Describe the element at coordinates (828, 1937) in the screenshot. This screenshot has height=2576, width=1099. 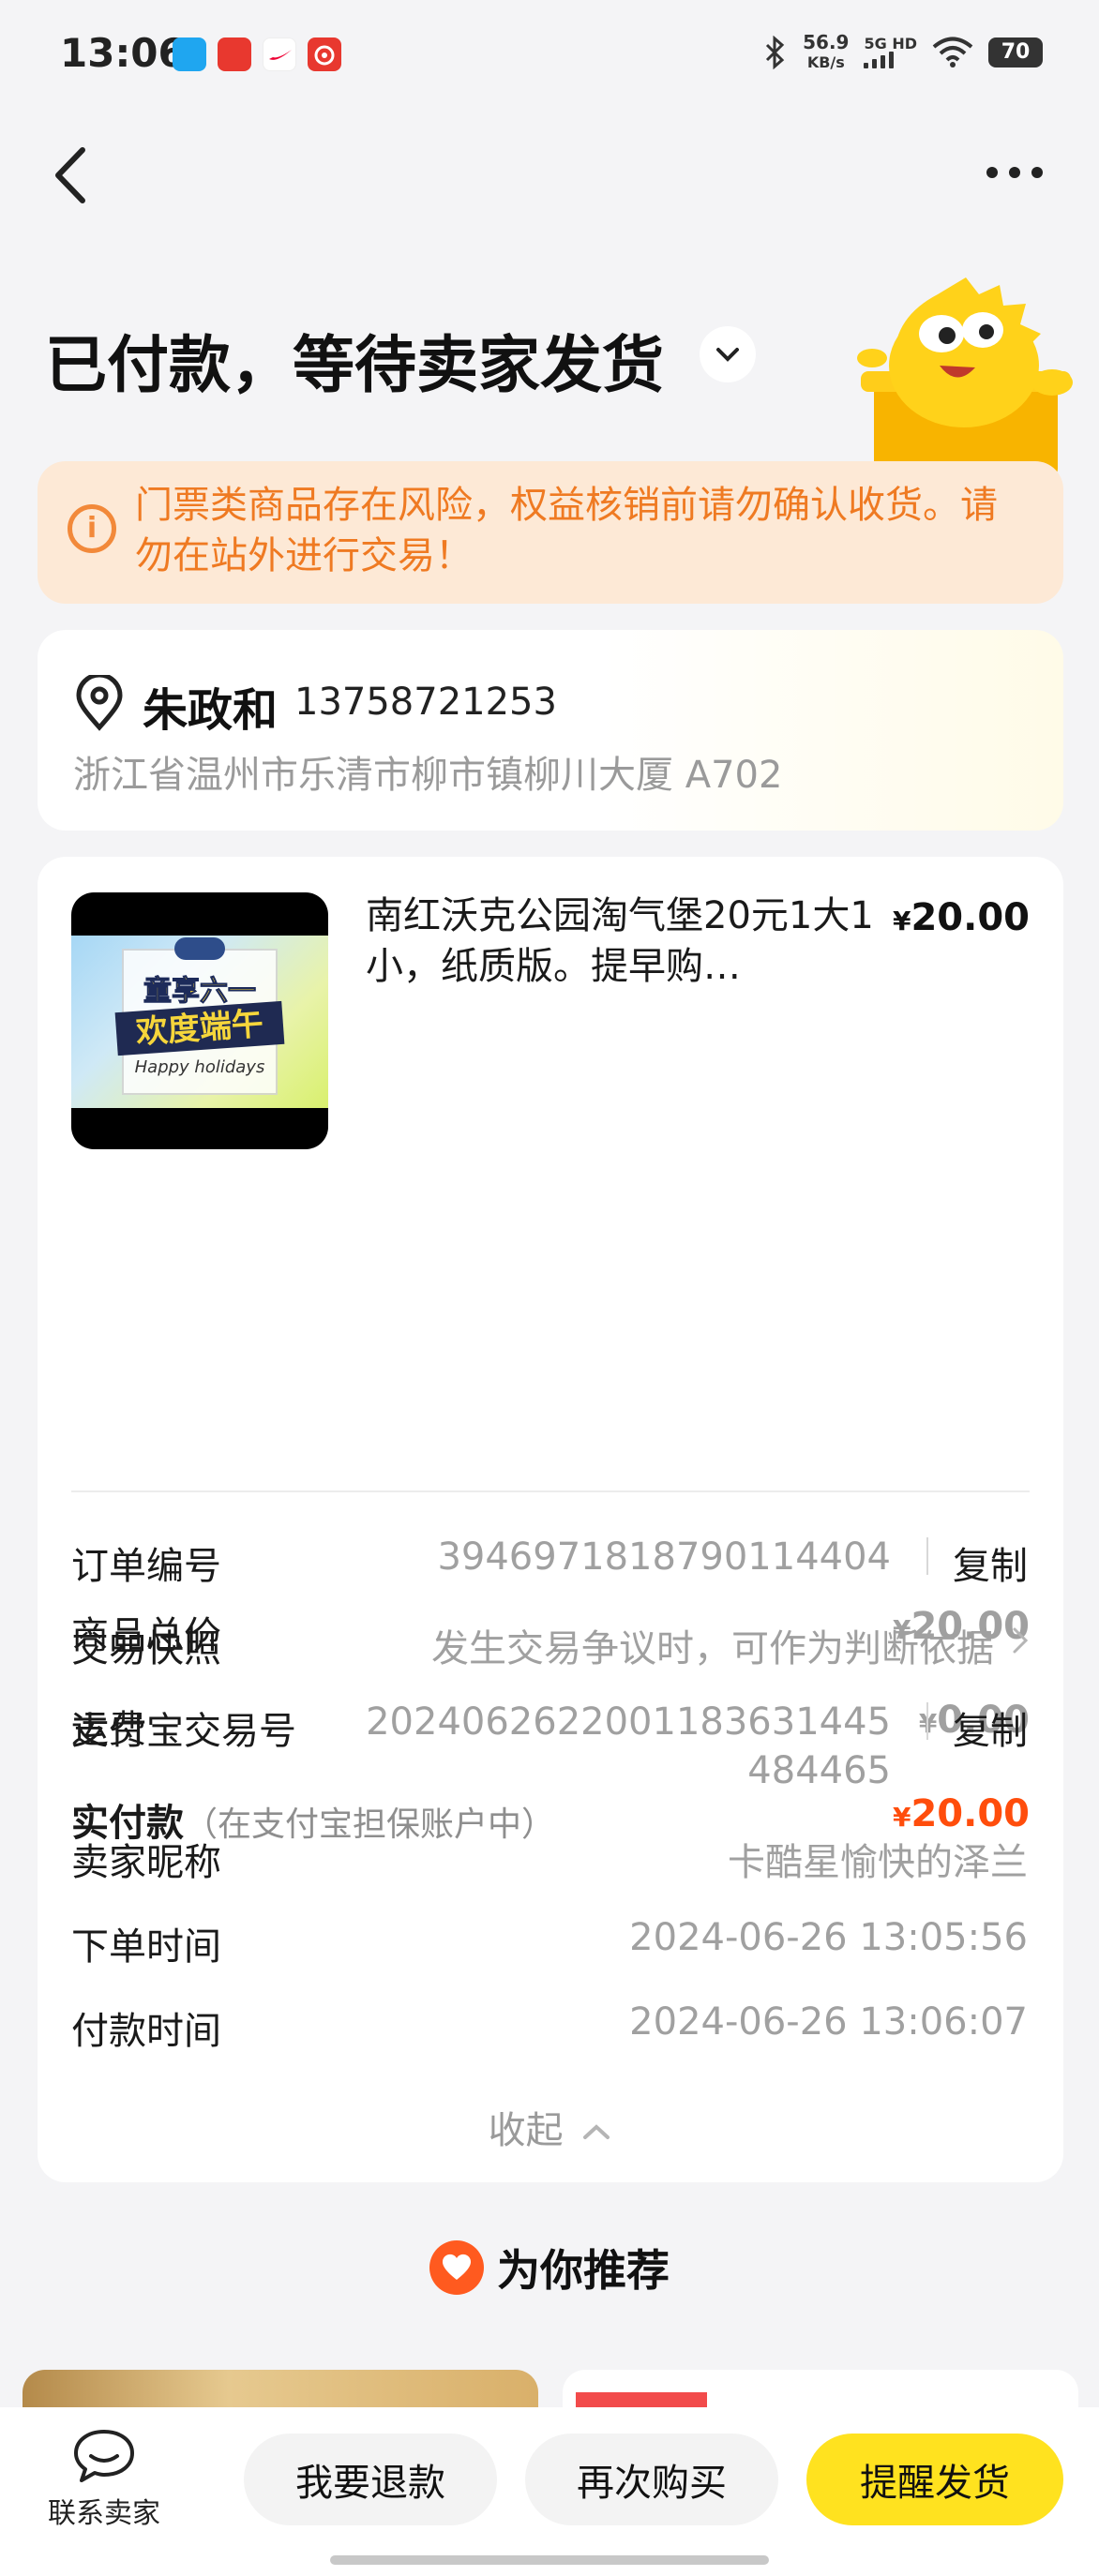
I see `order-time-value: 2024-06-26 13:05:56` at that location.